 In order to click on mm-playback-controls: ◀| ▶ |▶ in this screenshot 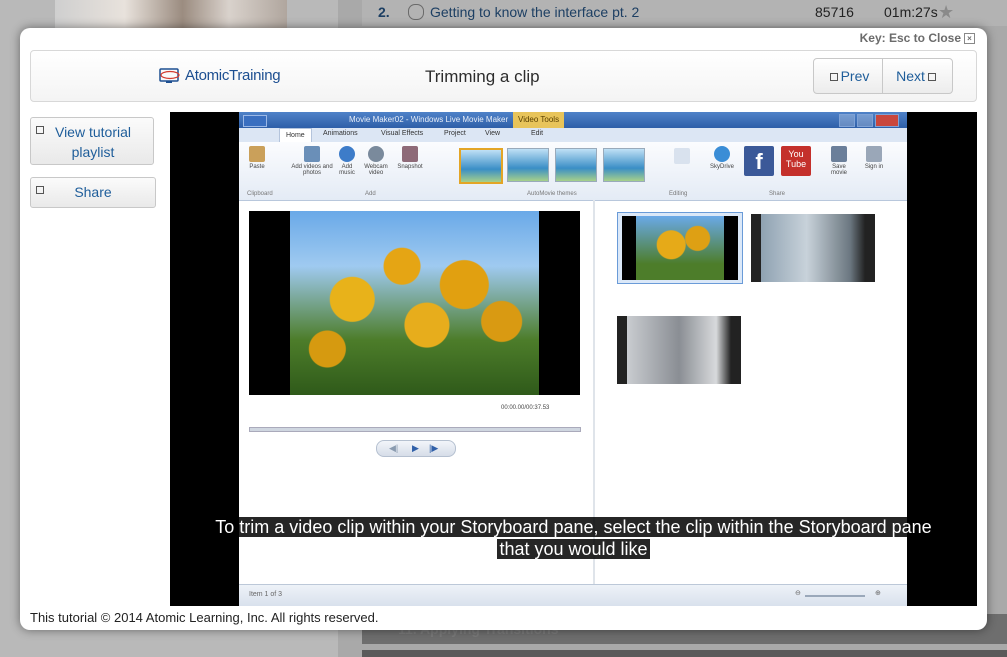, I will do `click(416, 448)`.